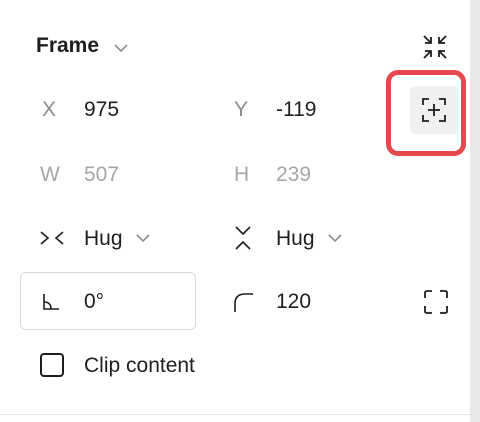 The width and height of the screenshot is (480, 422). I want to click on vertical-resizing-value: Hug, so click(295, 239).